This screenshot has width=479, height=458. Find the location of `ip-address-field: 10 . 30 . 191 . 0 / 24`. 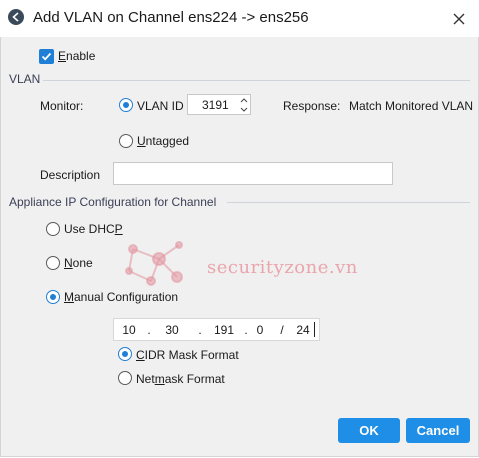

ip-address-field: 10 . 30 . 191 . 0 / 24 is located at coordinates (216, 329).